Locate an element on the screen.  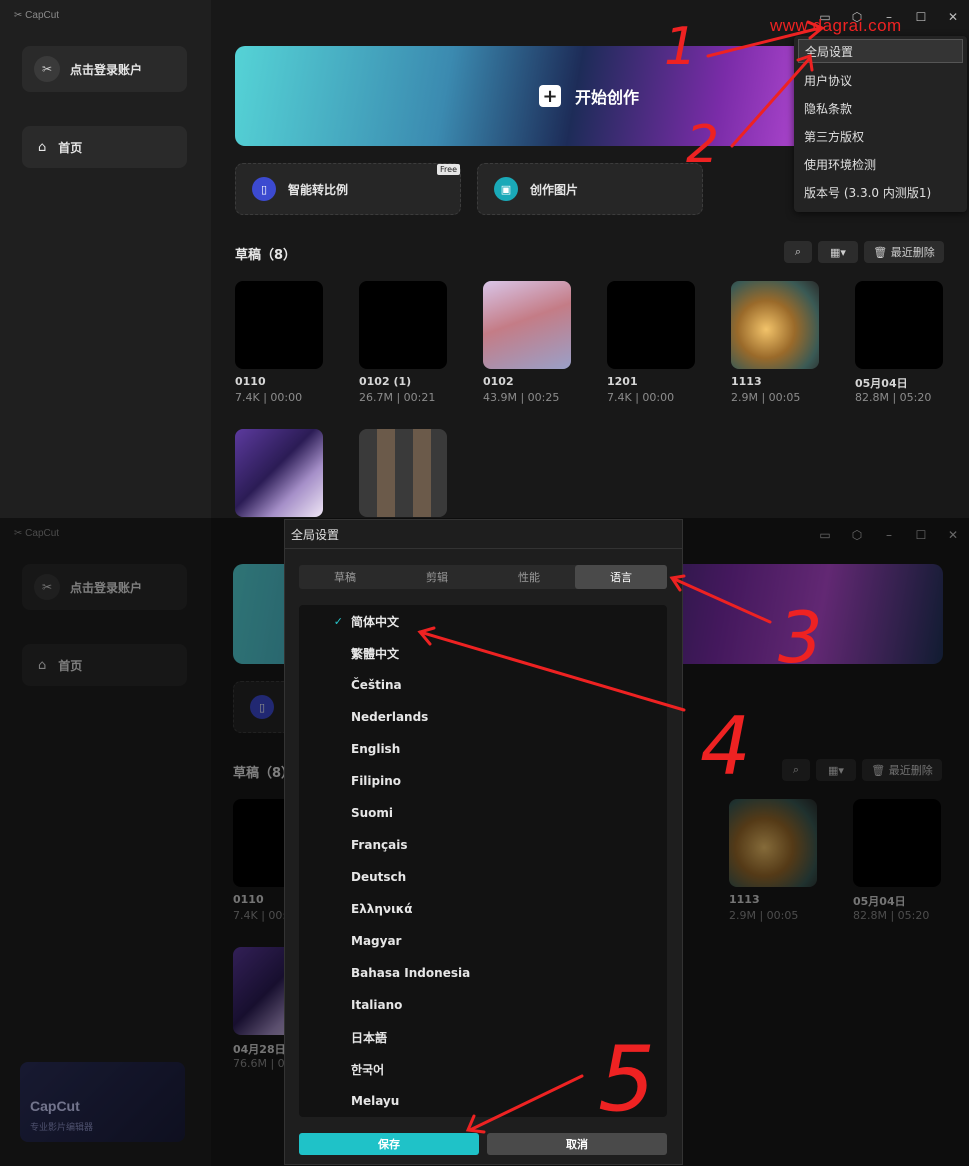
settings-tabs: 草稿 剪辑 性能 语言 is located at coordinates (483, 577).